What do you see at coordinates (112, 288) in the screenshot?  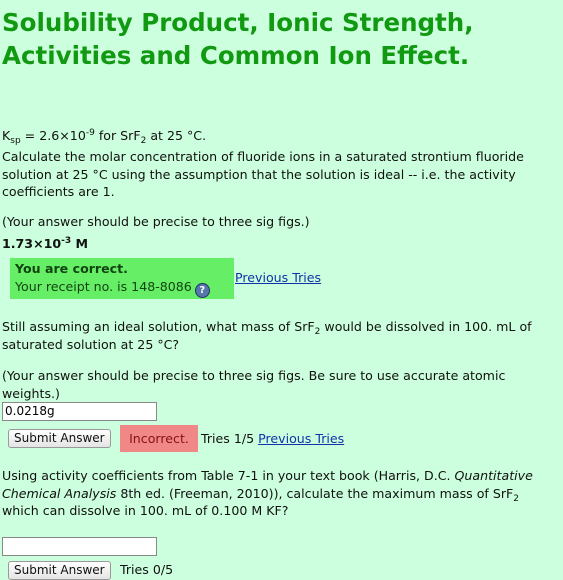 I see `receipt-text: Your receipt no. is 148-8086?` at bounding box center [112, 288].